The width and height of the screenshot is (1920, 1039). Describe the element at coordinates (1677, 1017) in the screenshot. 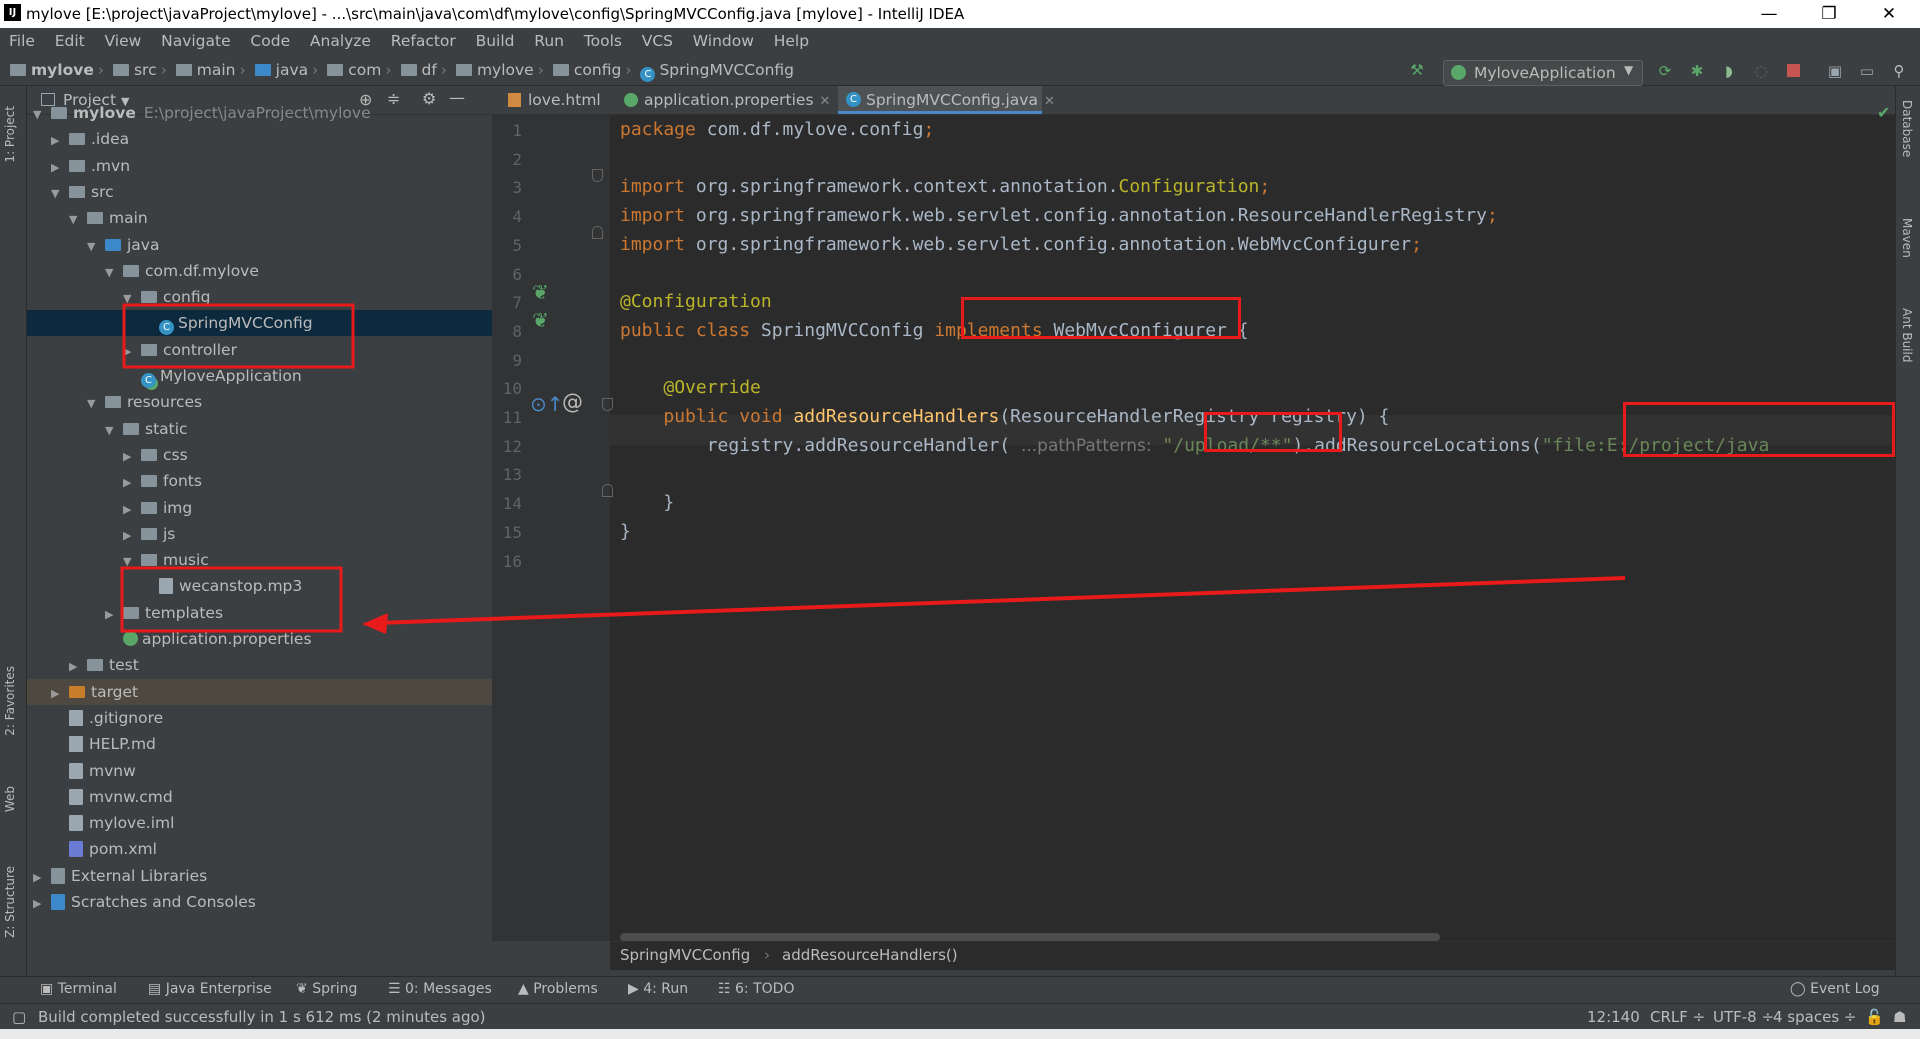

I see `line-separator: CRLF ÷` at that location.